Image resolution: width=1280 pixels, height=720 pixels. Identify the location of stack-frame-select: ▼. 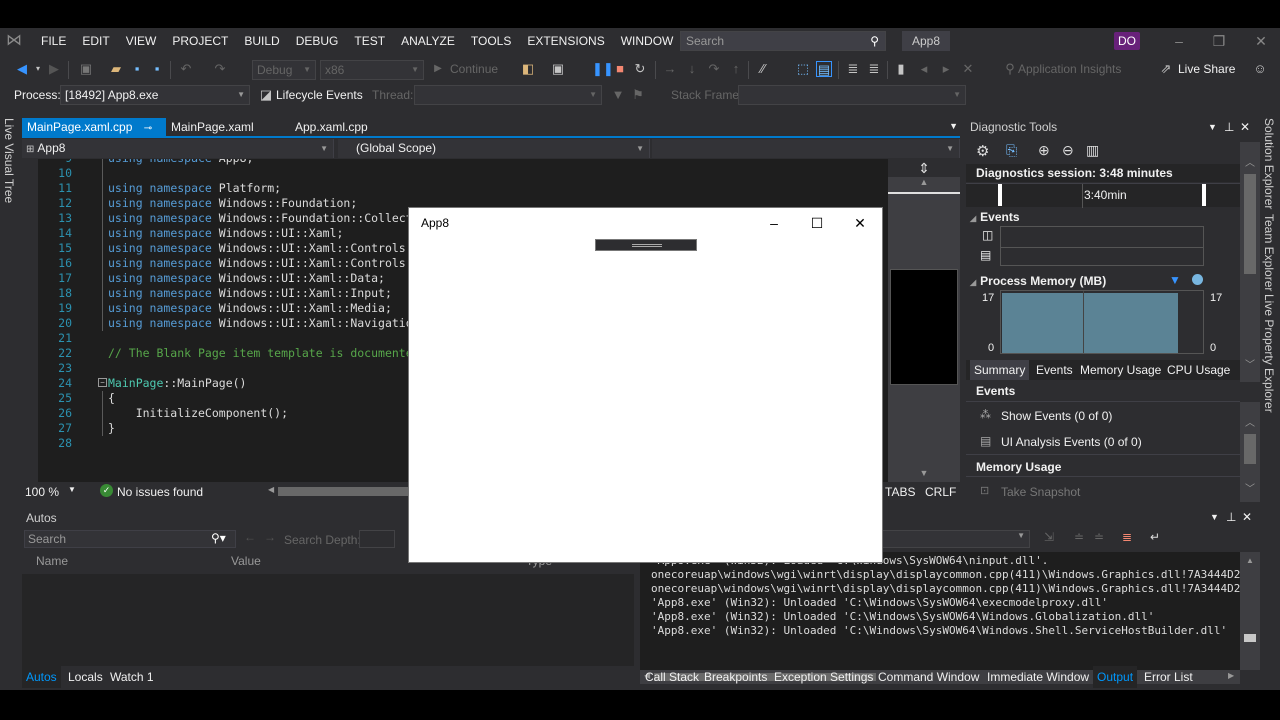
(852, 95).